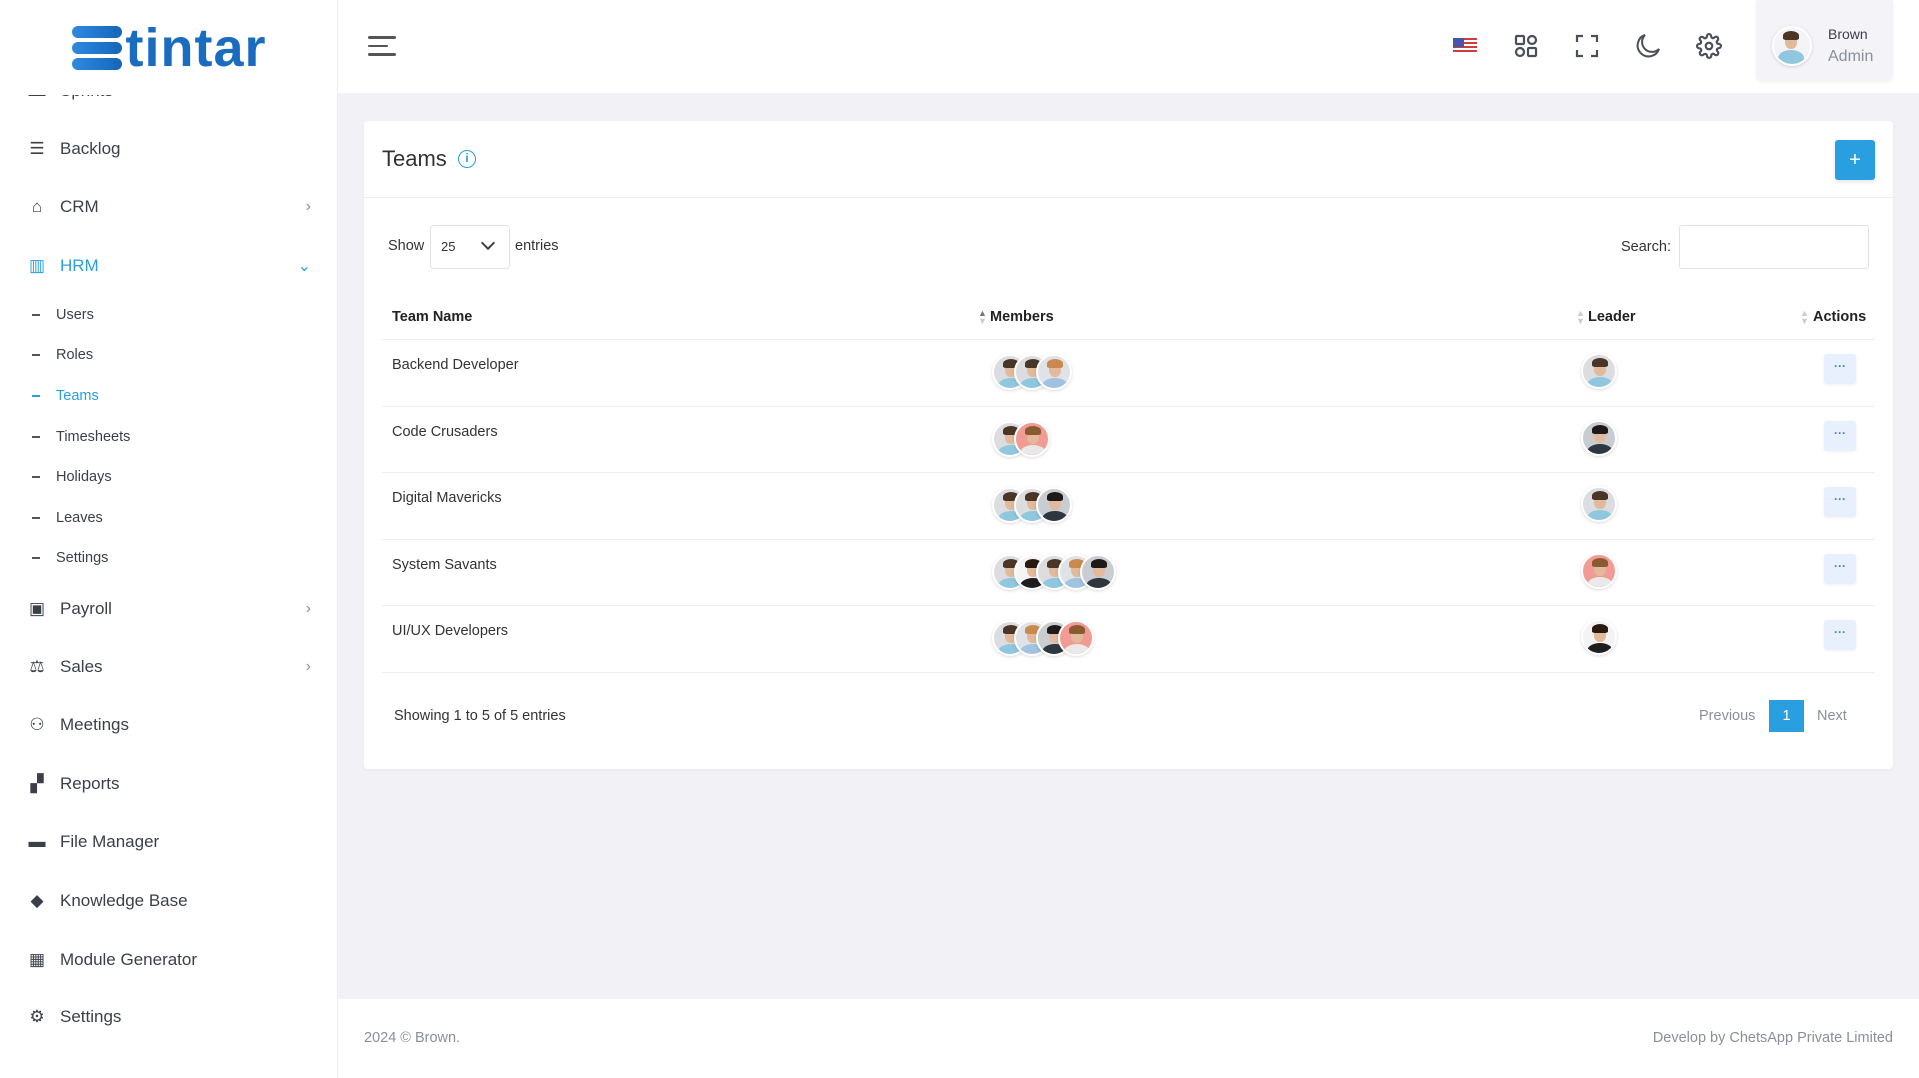  What do you see at coordinates (90, 783) in the screenshot?
I see `sidebar-item-label: Reports` at bounding box center [90, 783].